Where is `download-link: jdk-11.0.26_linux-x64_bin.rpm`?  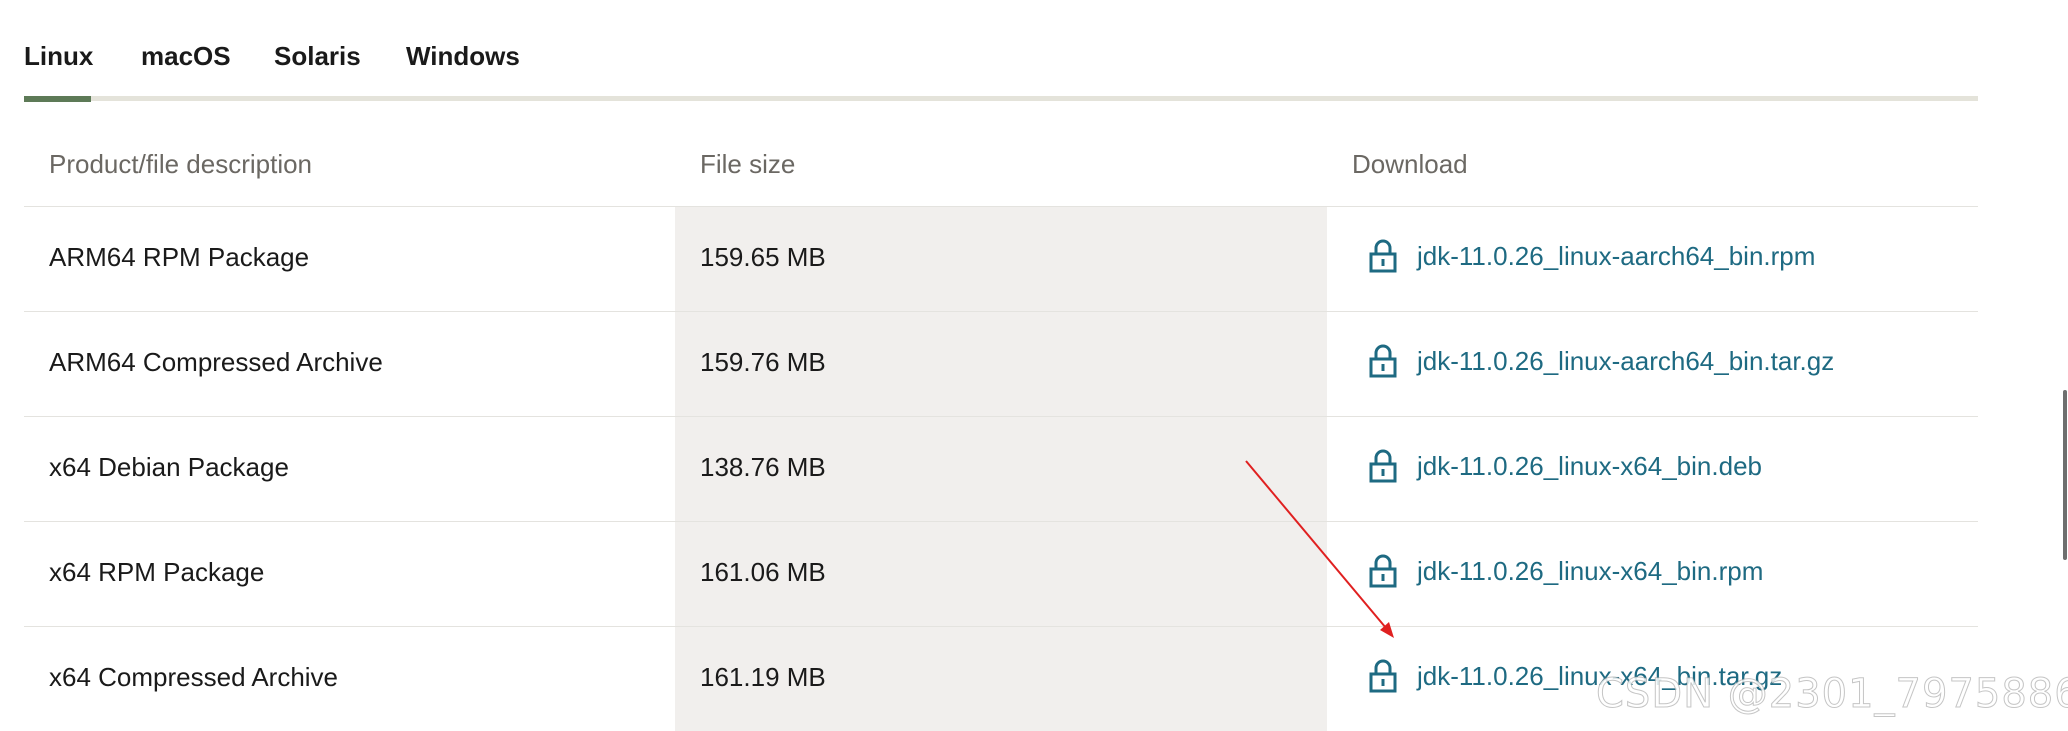 download-link: jdk-11.0.26_linux-x64_bin.rpm is located at coordinates (1566, 571).